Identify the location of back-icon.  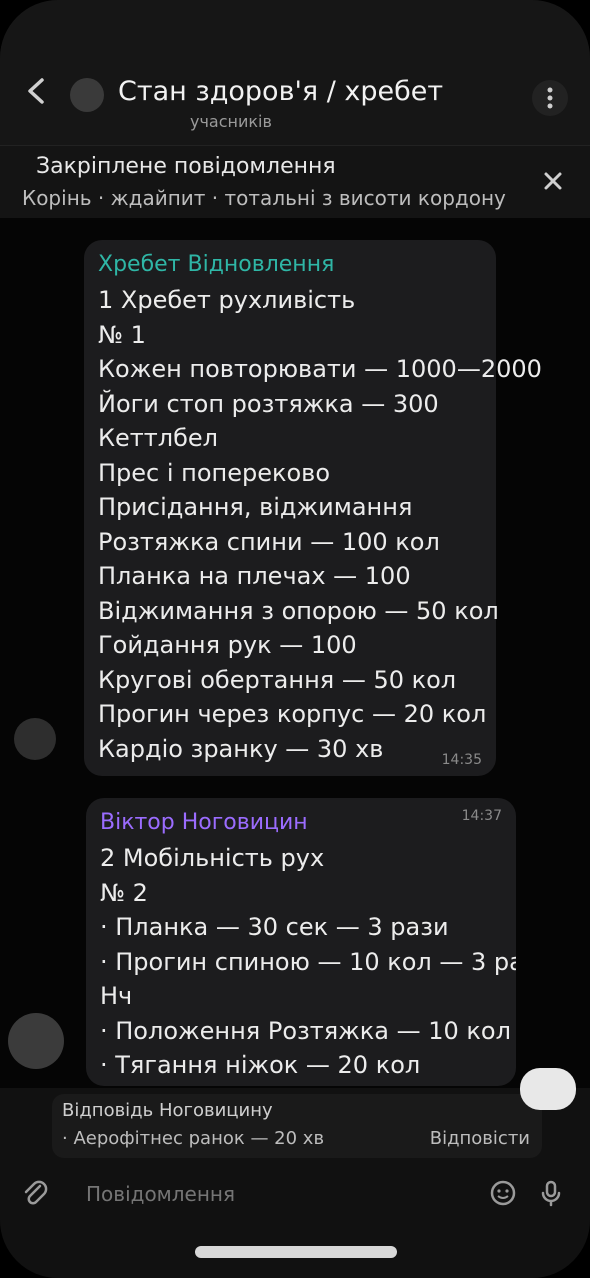
(37, 91).